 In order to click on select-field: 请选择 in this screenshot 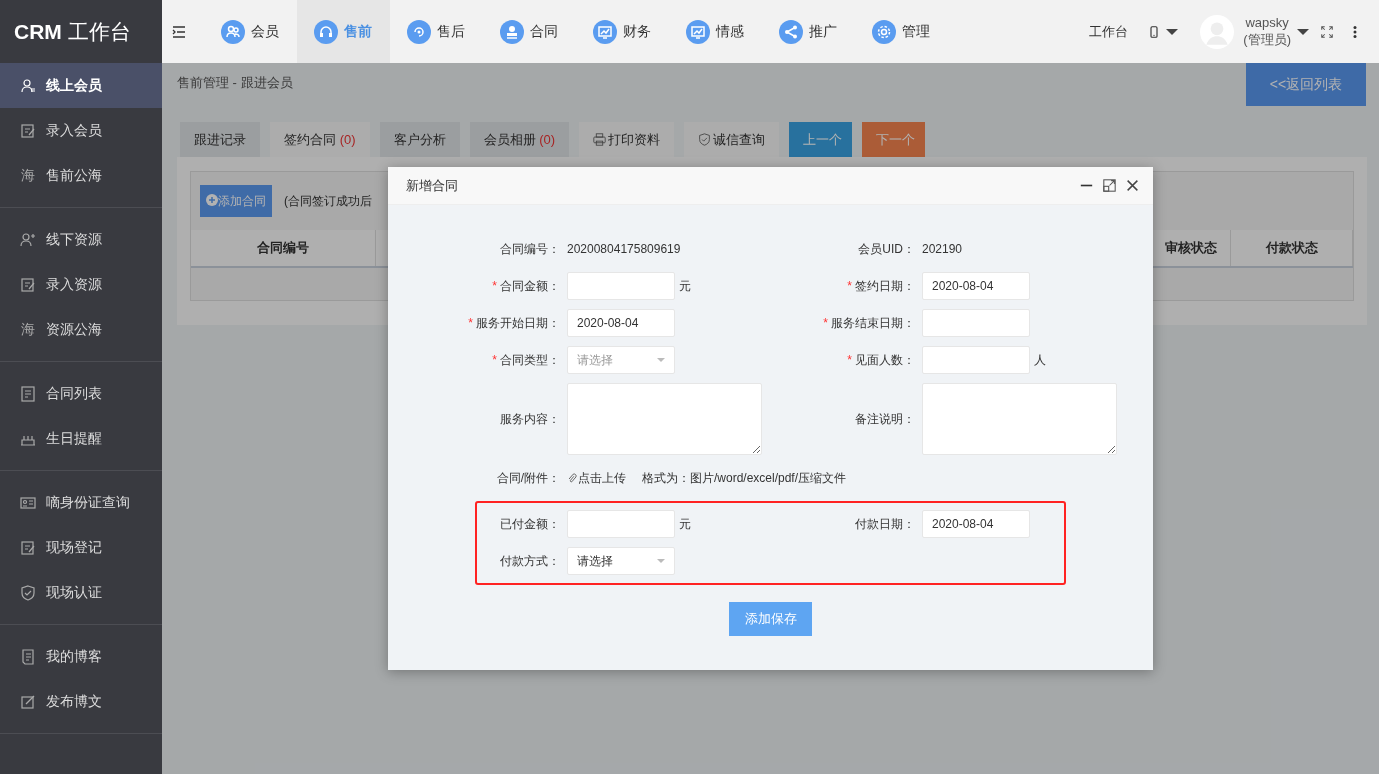, I will do `click(621, 561)`.